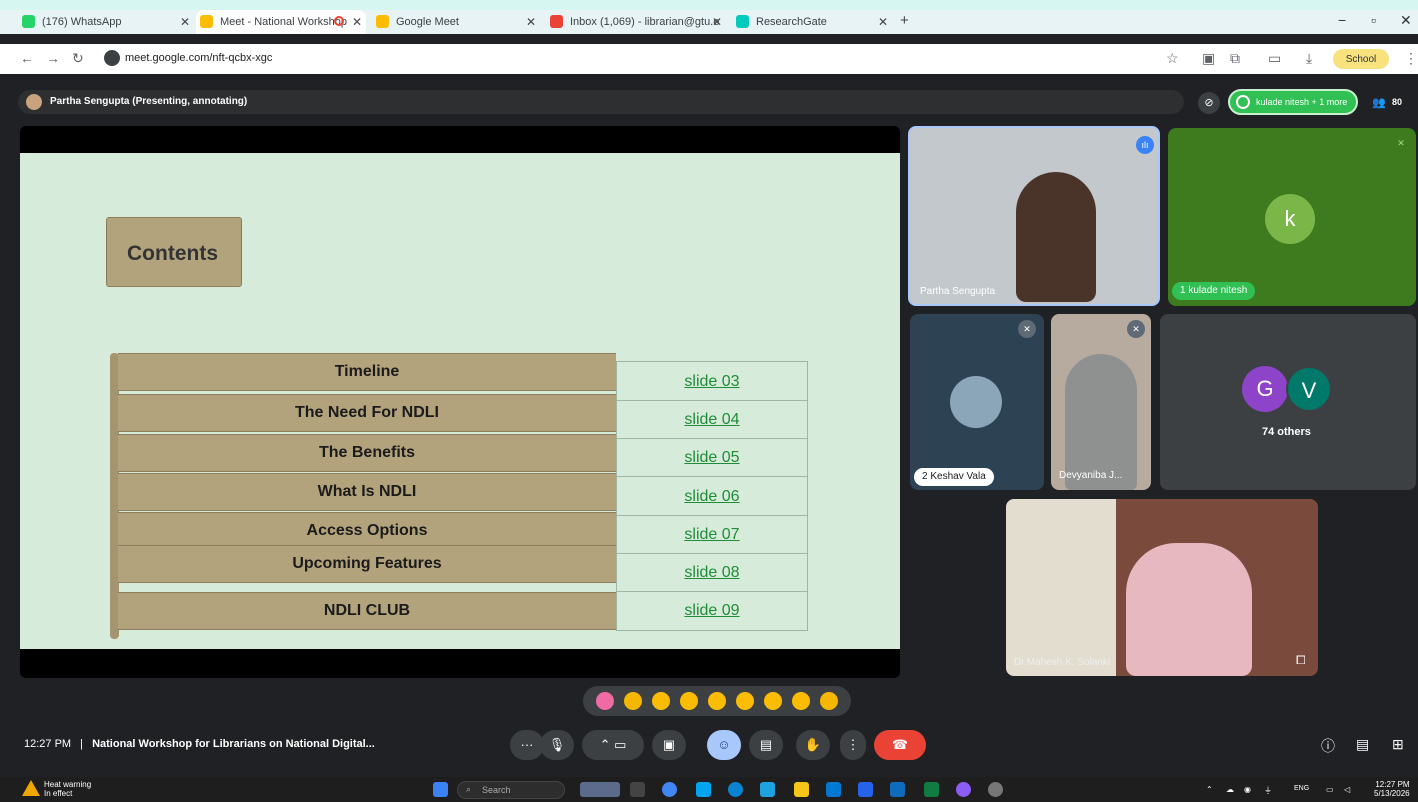 The image size is (1418, 802). What do you see at coordinates (766, 745) in the screenshot?
I see `captions-button: ▤` at bounding box center [766, 745].